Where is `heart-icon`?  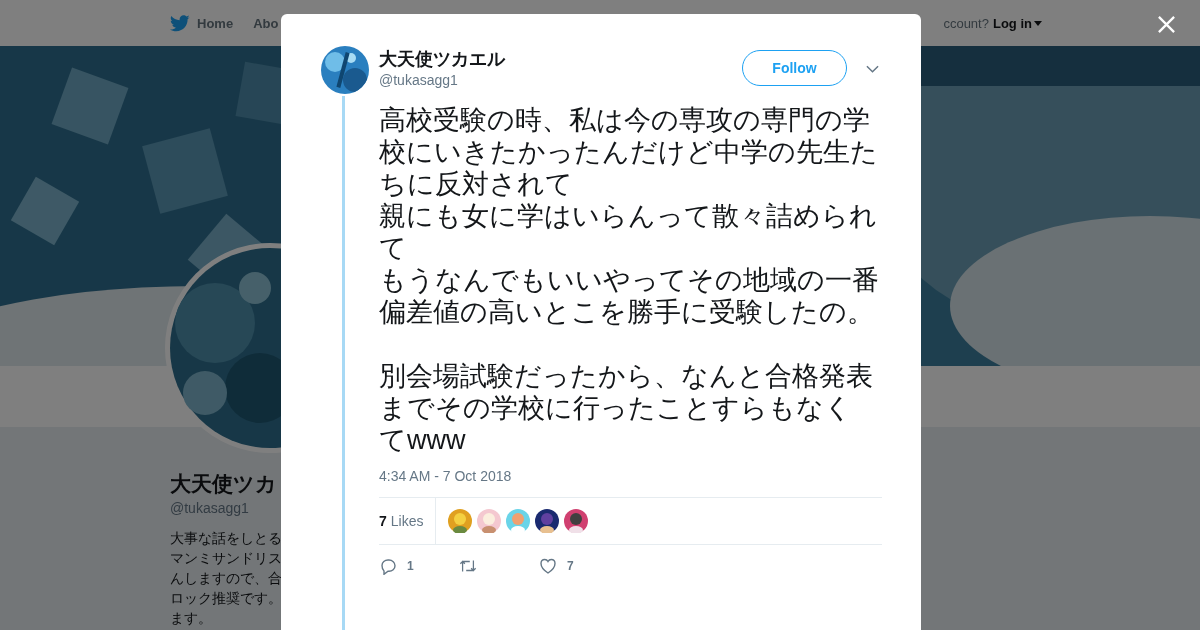 heart-icon is located at coordinates (548, 566).